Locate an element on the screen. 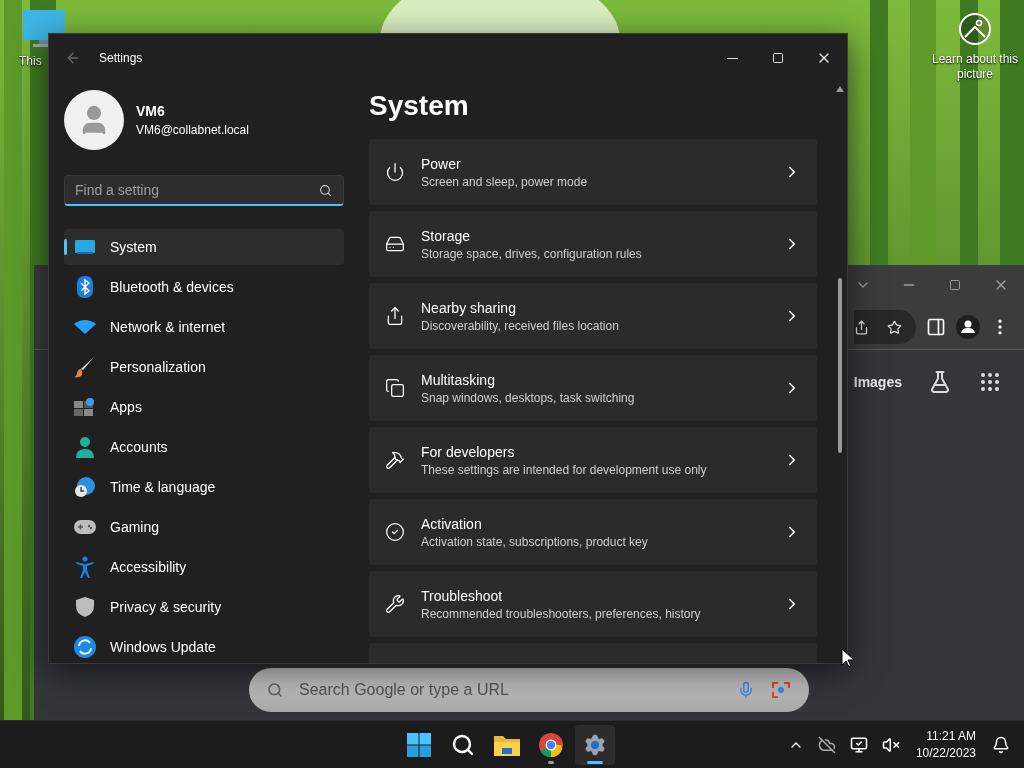  card-description: Activation state, subscriptions, product key is located at coordinates (535, 541).